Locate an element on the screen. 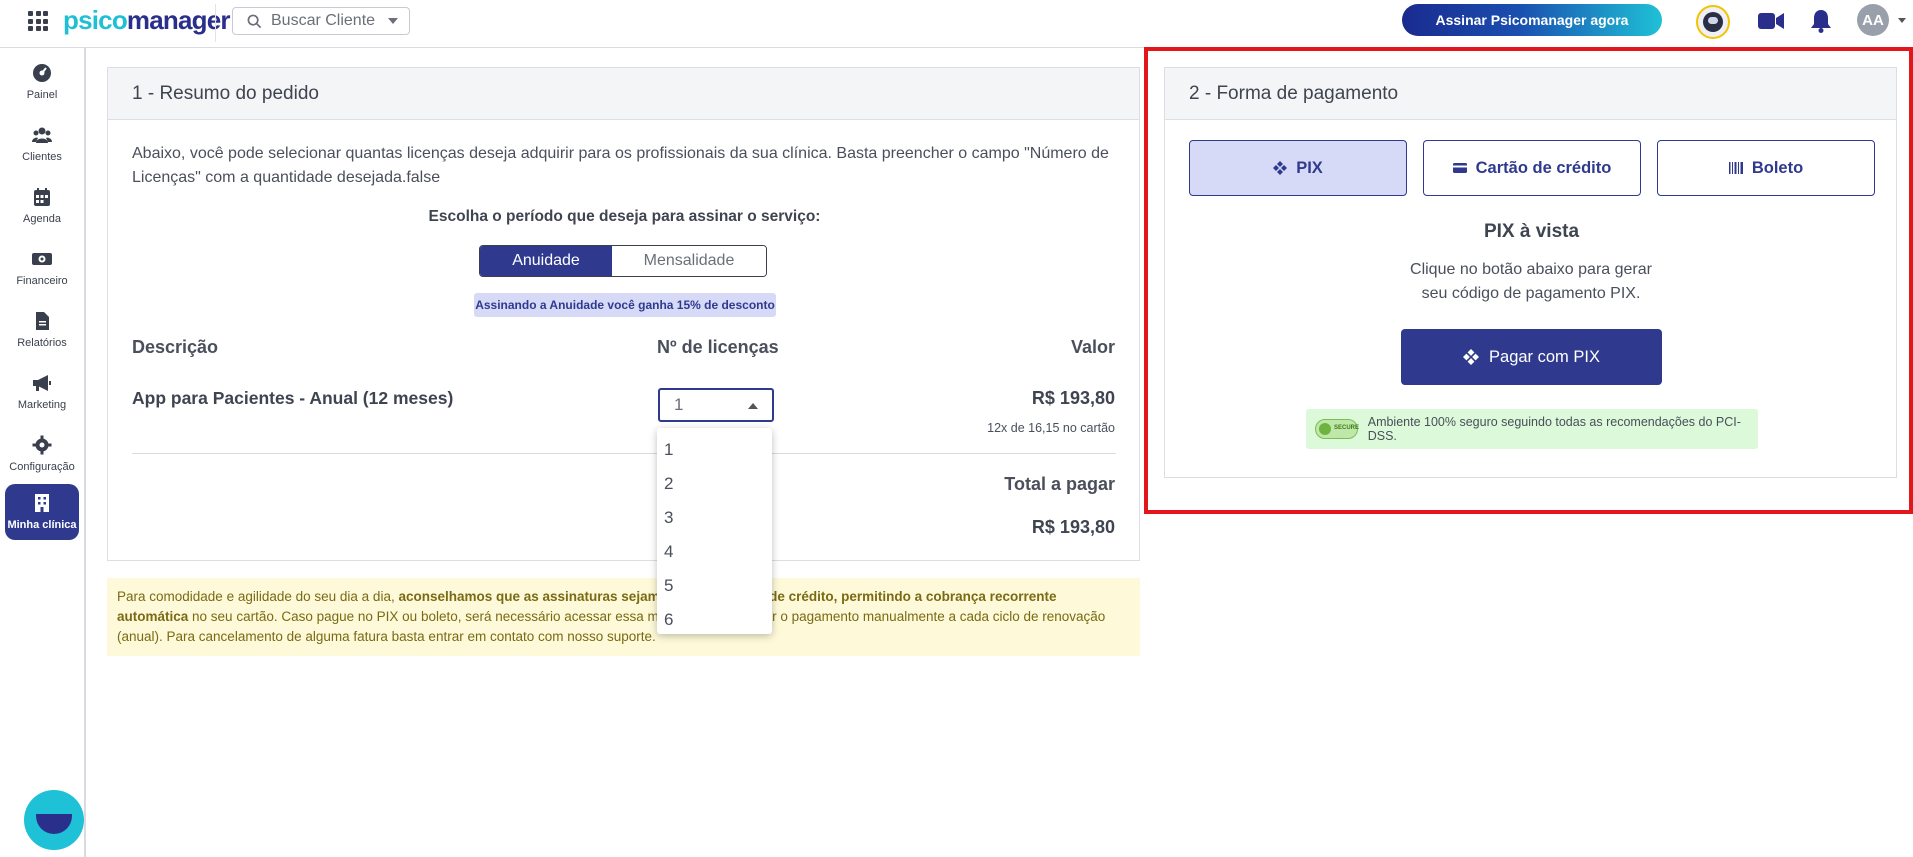 The image size is (1913, 857). license-option: 1 is located at coordinates (714, 450).